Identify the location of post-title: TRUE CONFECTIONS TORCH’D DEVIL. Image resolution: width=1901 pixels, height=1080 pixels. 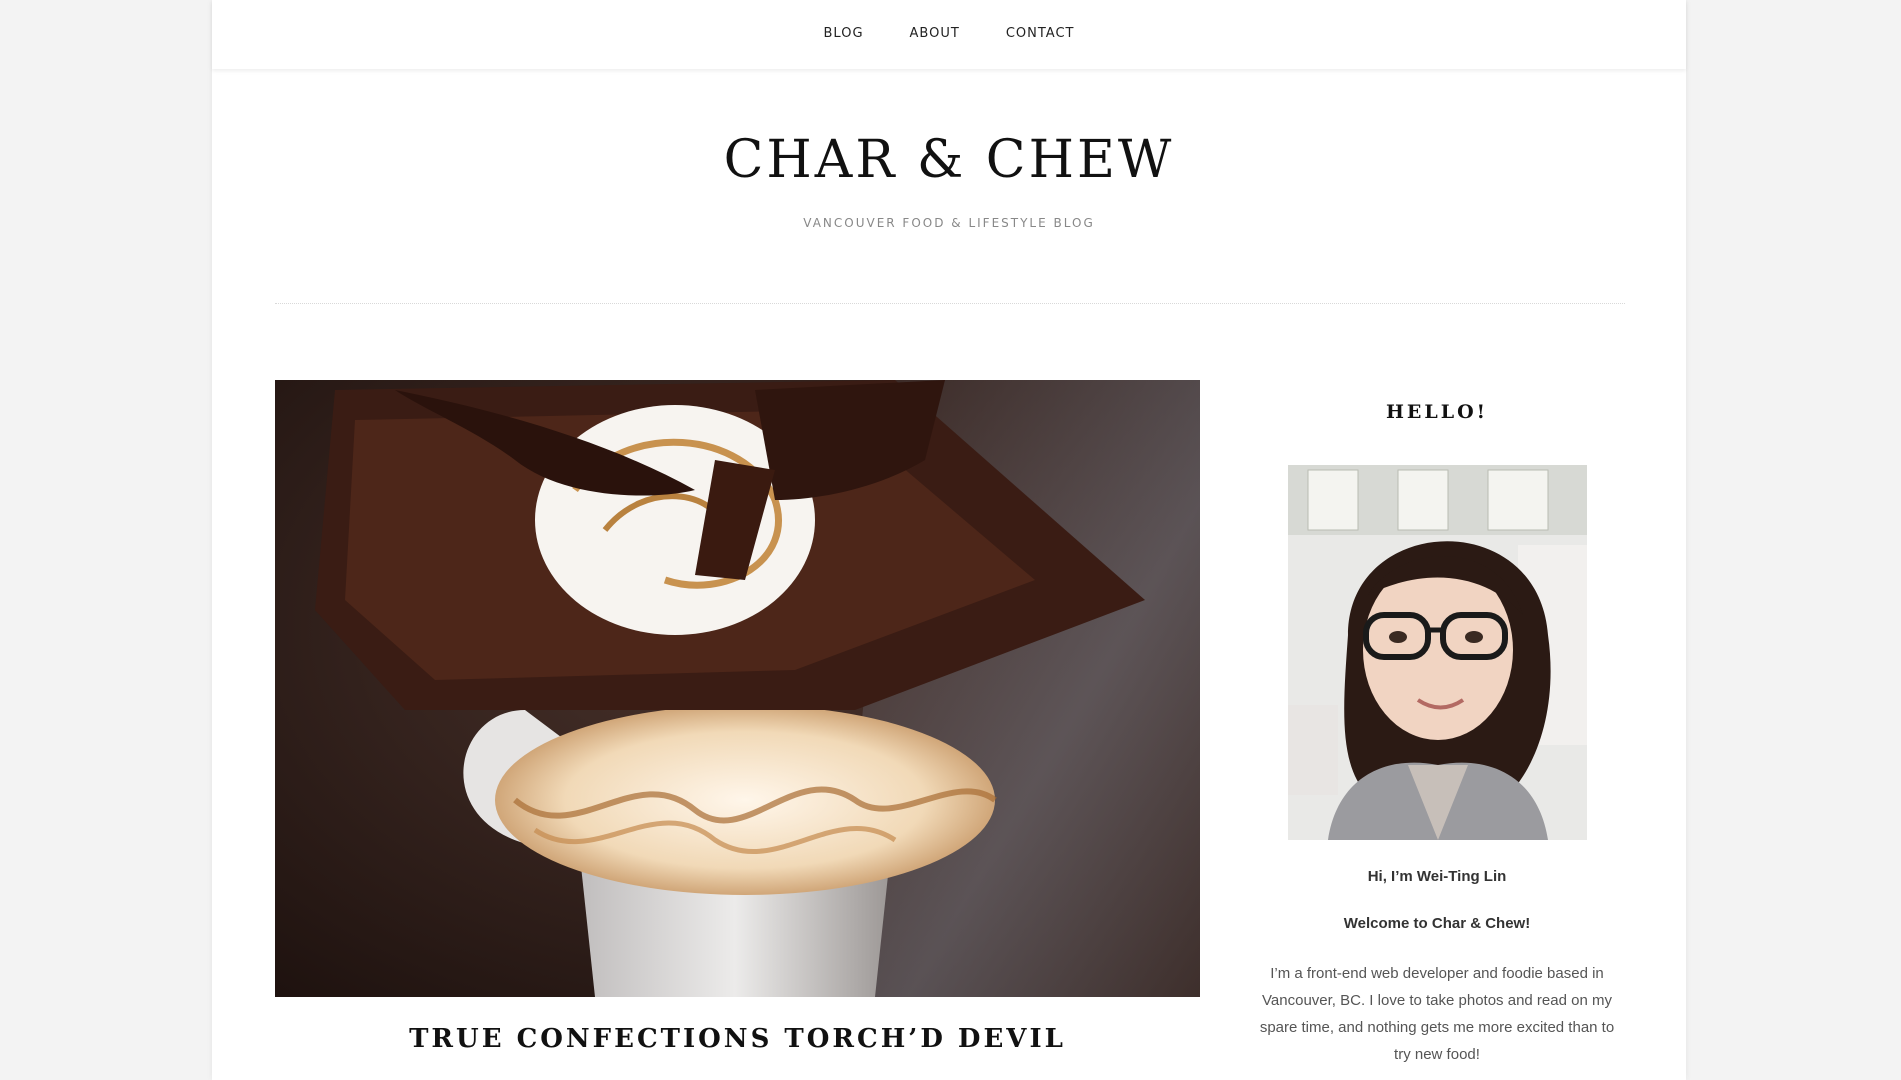
(737, 1039).